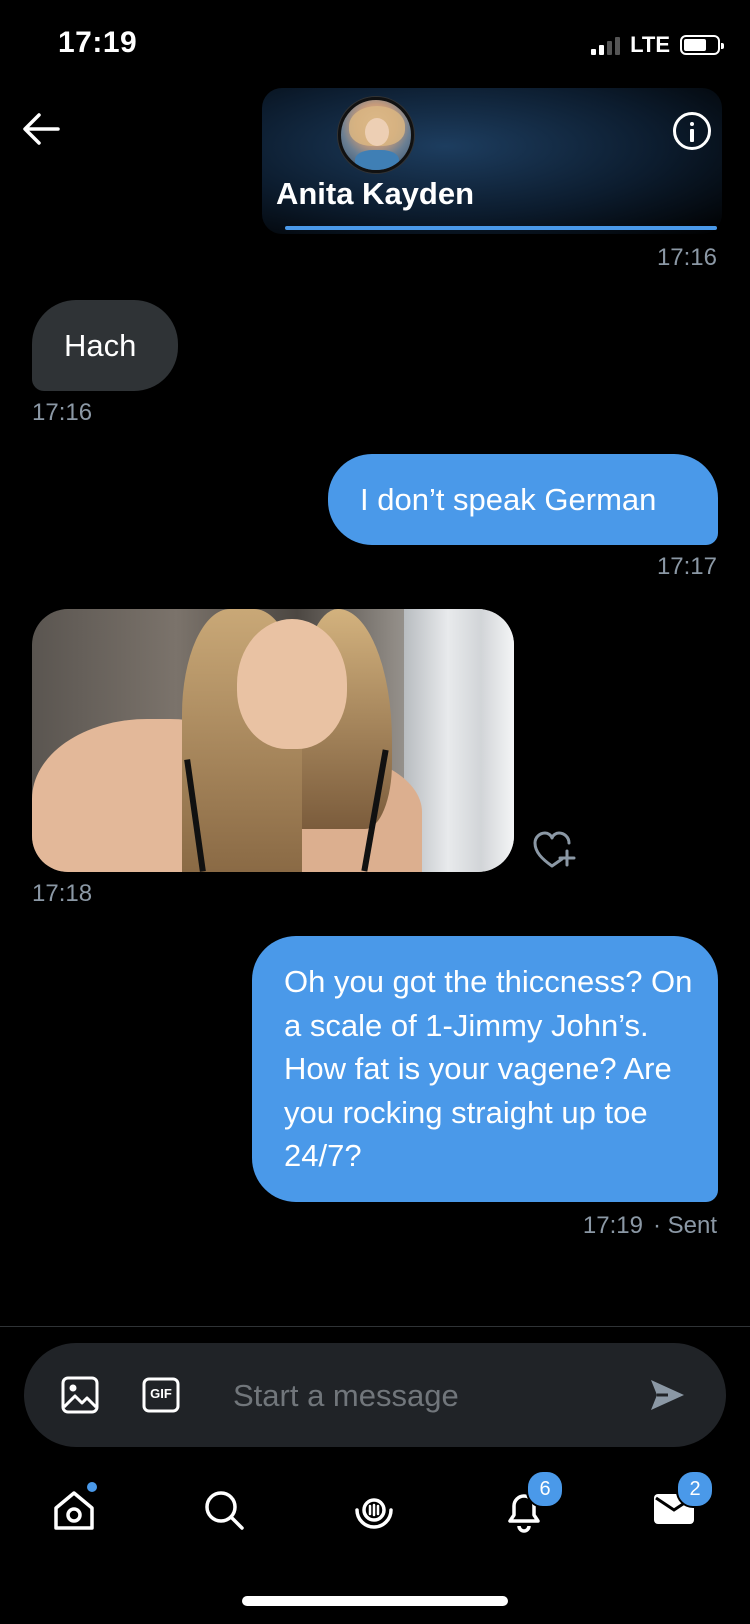 The height and width of the screenshot is (1624, 750). I want to click on tab-search, so click(224, 1512).